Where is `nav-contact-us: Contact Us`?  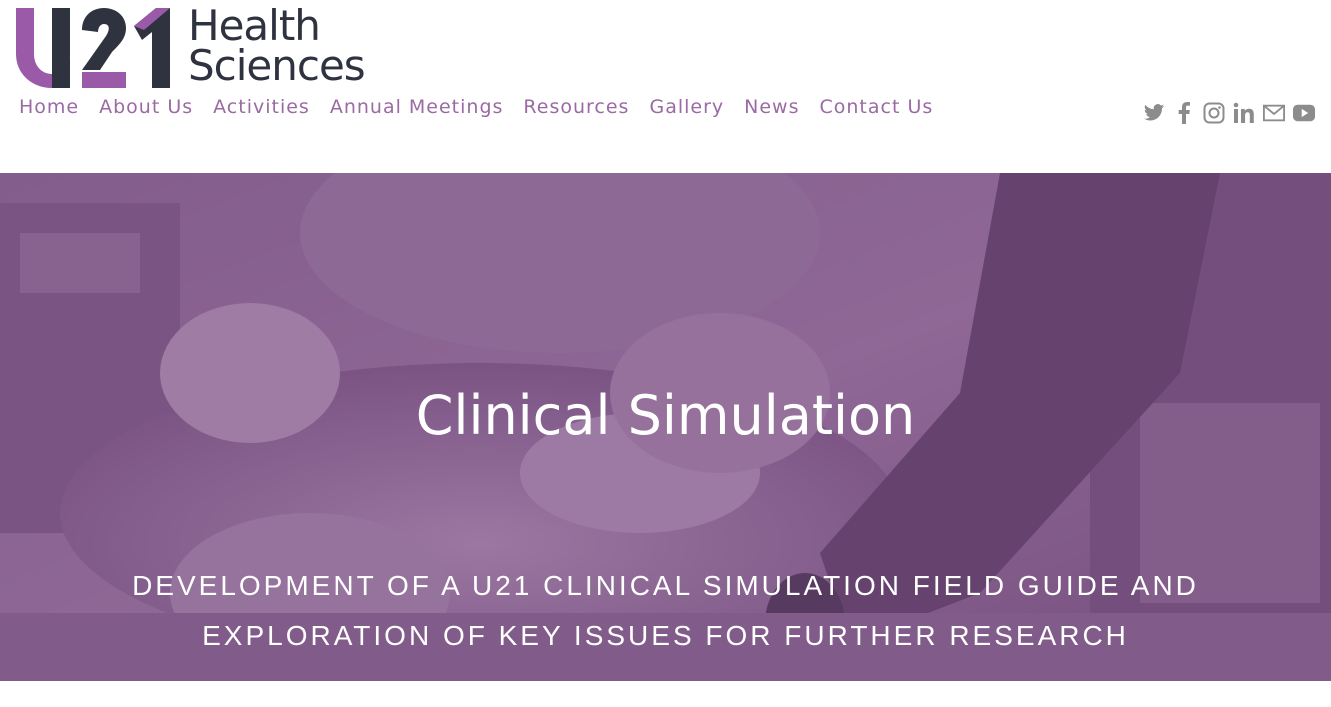
nav-contact-us: Contact Us is located at coordinates (876, 107).